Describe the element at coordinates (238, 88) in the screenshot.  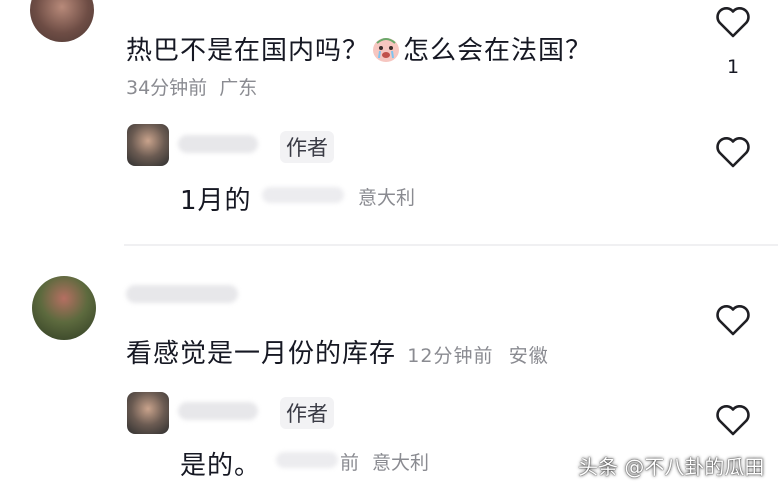
I see `comment-location: 广东` at that location.